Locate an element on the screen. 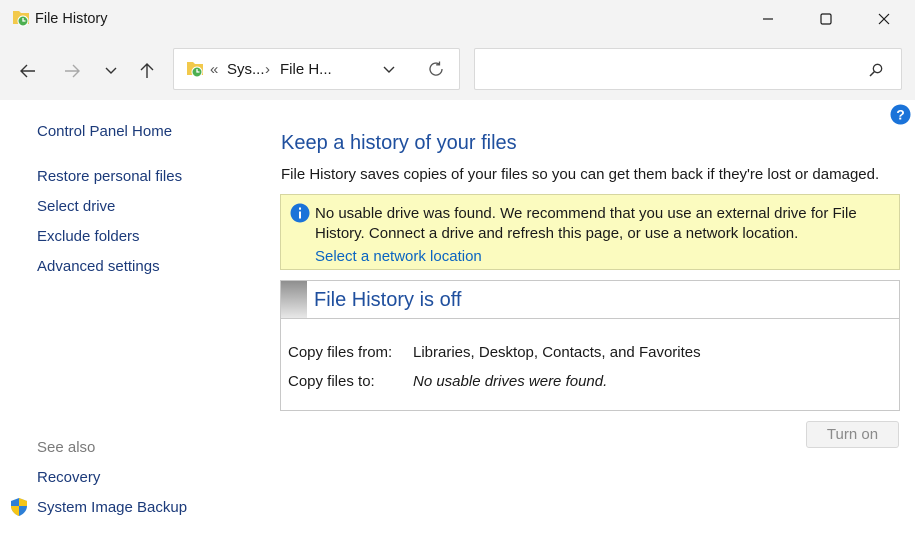 Image resolution: width=915 pixels, height=542 pixels. maximize-icon is located at coordinates (826, 19).